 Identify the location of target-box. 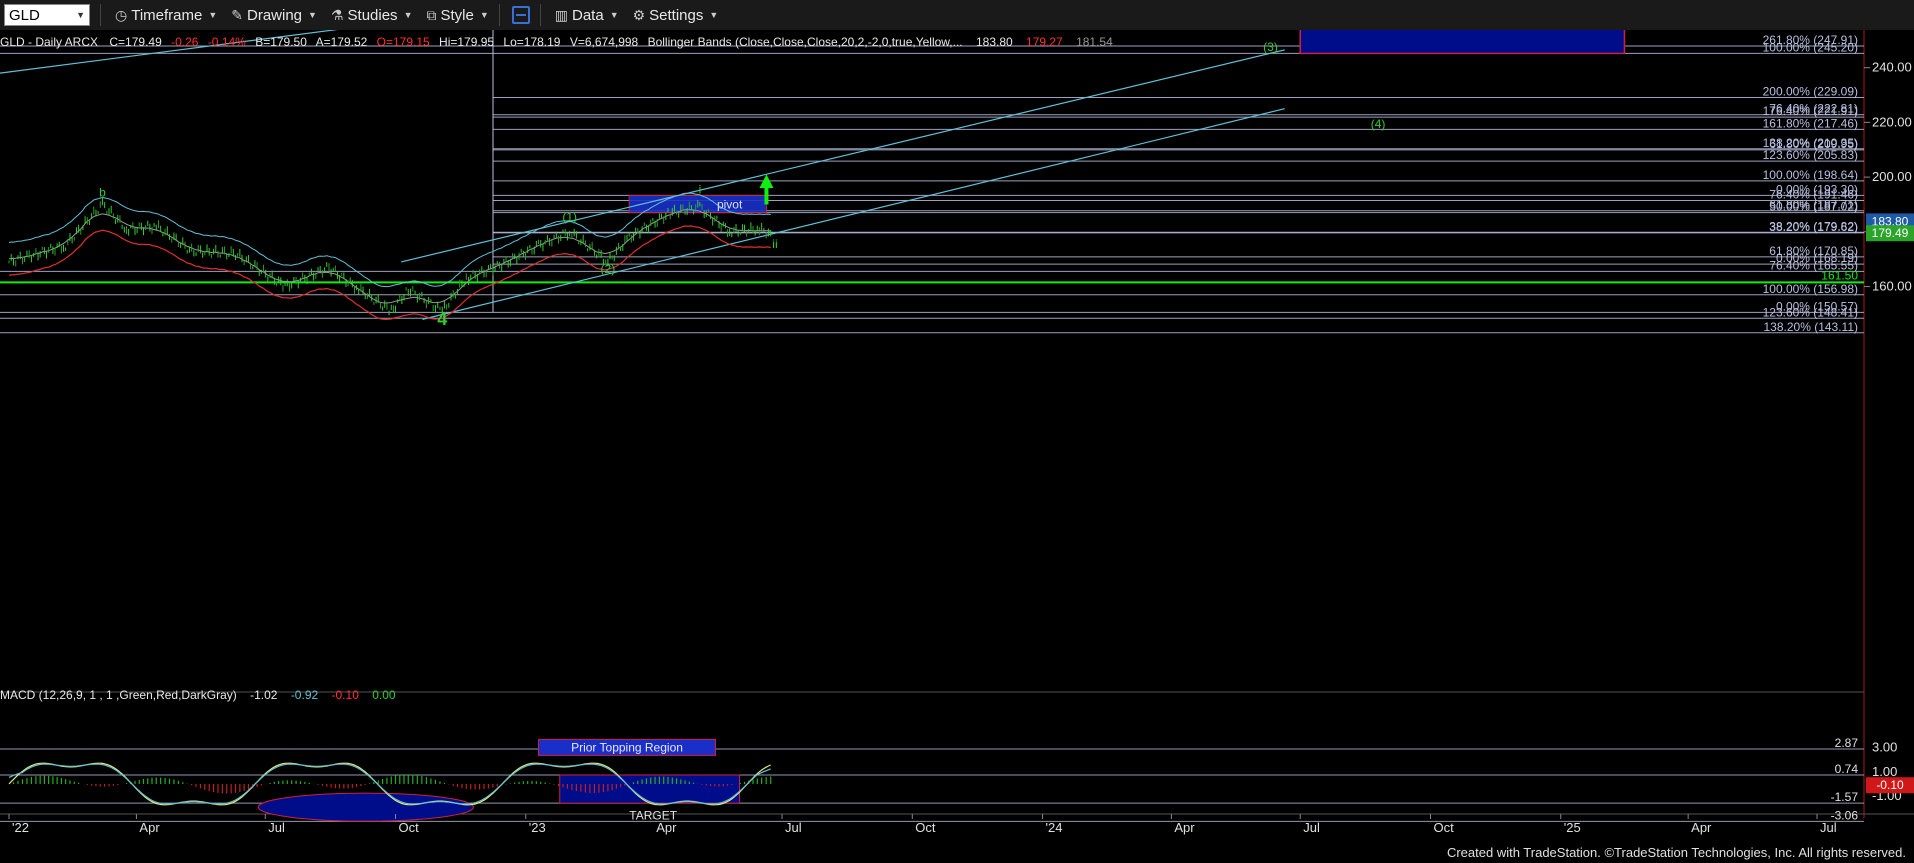
(1462, 42).